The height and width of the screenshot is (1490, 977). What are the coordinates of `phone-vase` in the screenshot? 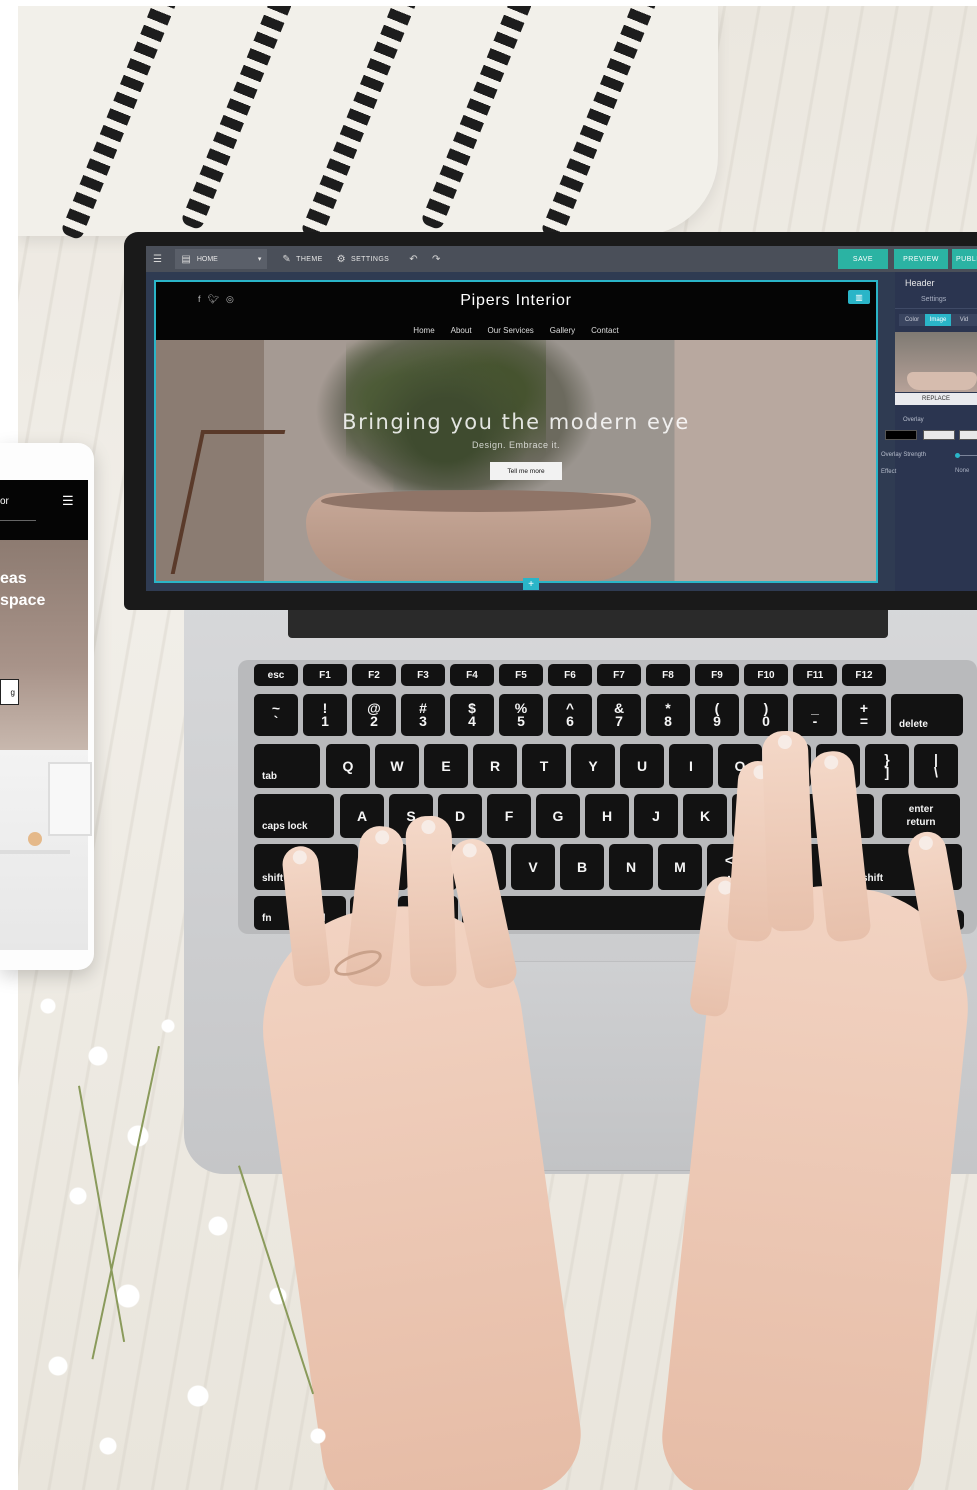 It's located at (35, 839).